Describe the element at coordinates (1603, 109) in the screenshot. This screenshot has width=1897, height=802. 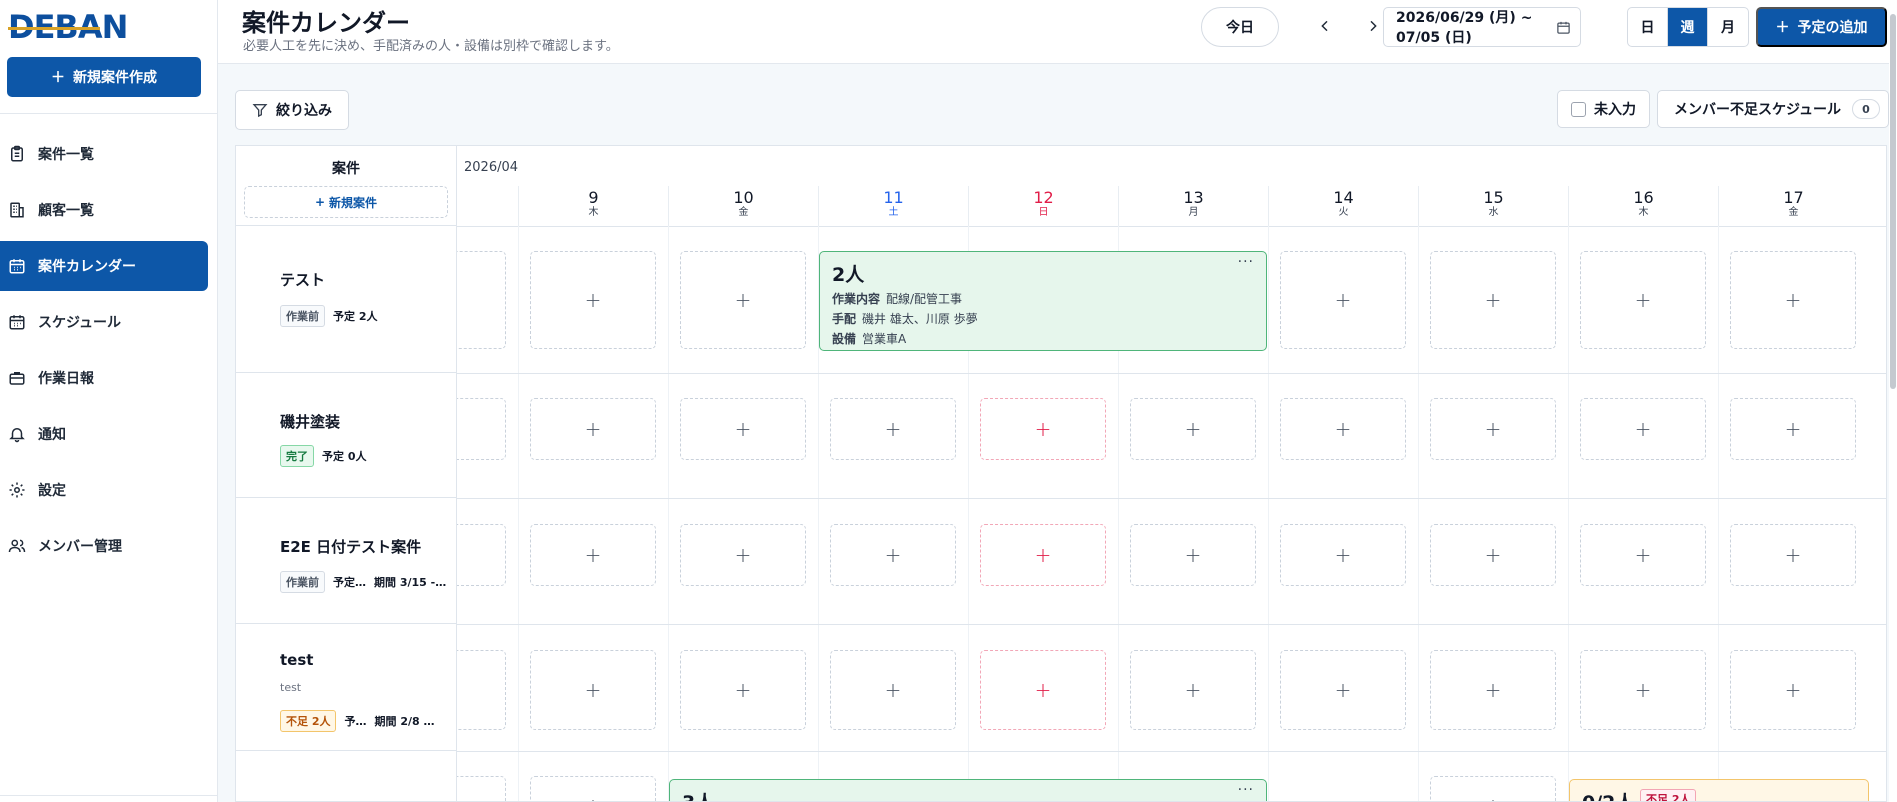
I see `unfilled-toggle: 未入力` at that location.